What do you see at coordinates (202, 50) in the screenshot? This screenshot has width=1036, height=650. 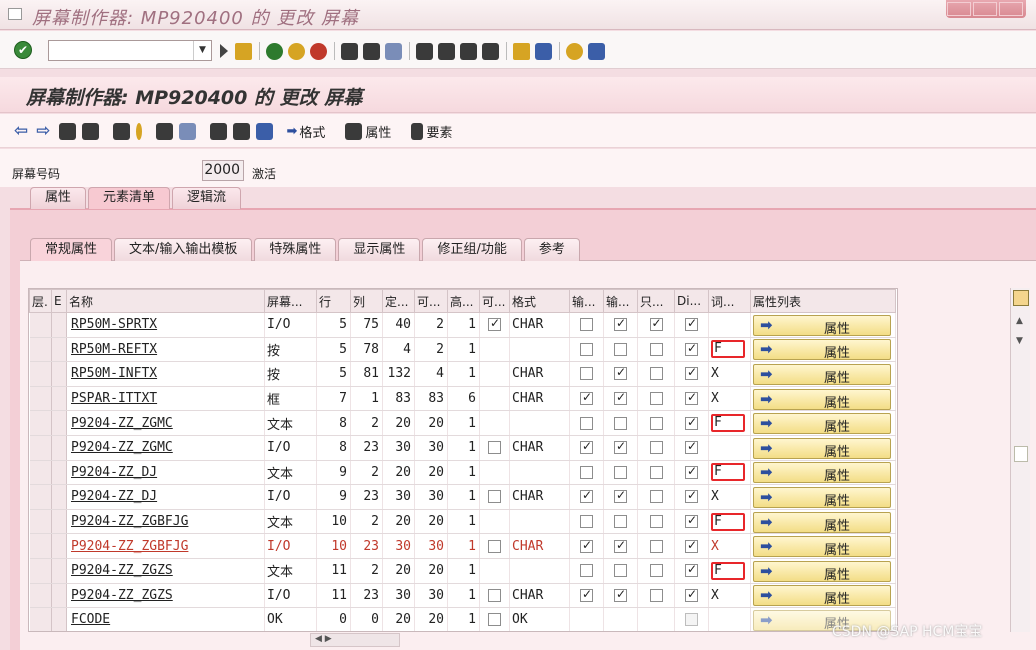 I see `chevron-down-icon: ▼` at bounding box center [202, 50].